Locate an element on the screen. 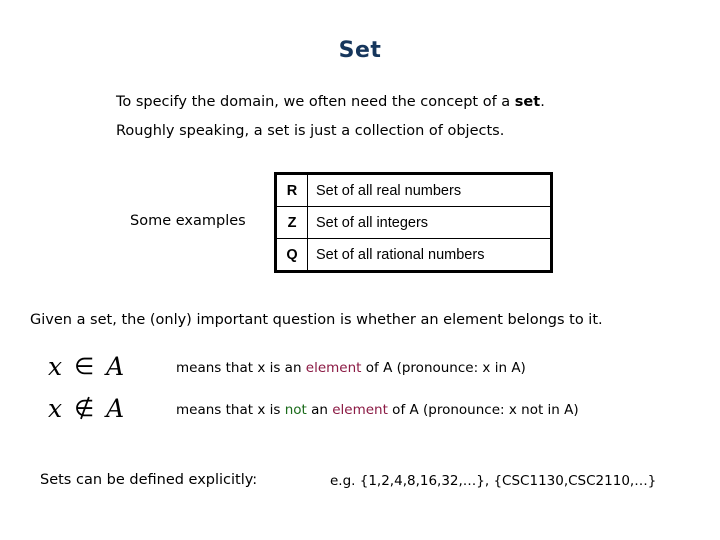 The image size is (720, 540). examples-label: Some examples is located at coordinates (188, 221).